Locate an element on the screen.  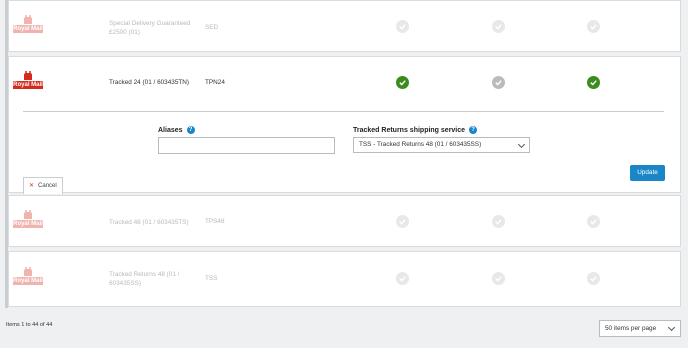
page-size-select: 50 items per page is located at coordinates (640, 328).